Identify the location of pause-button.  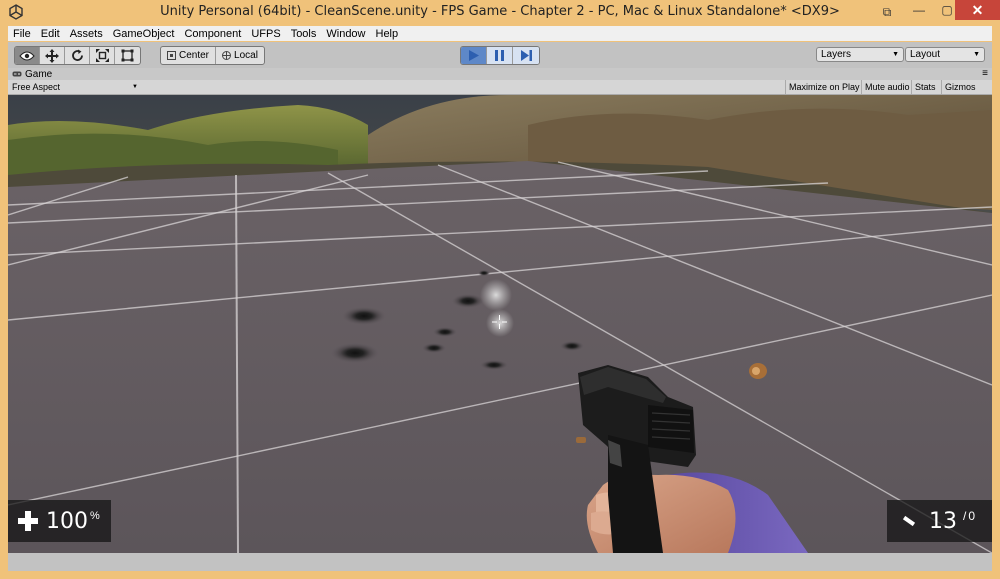
(500, 55).